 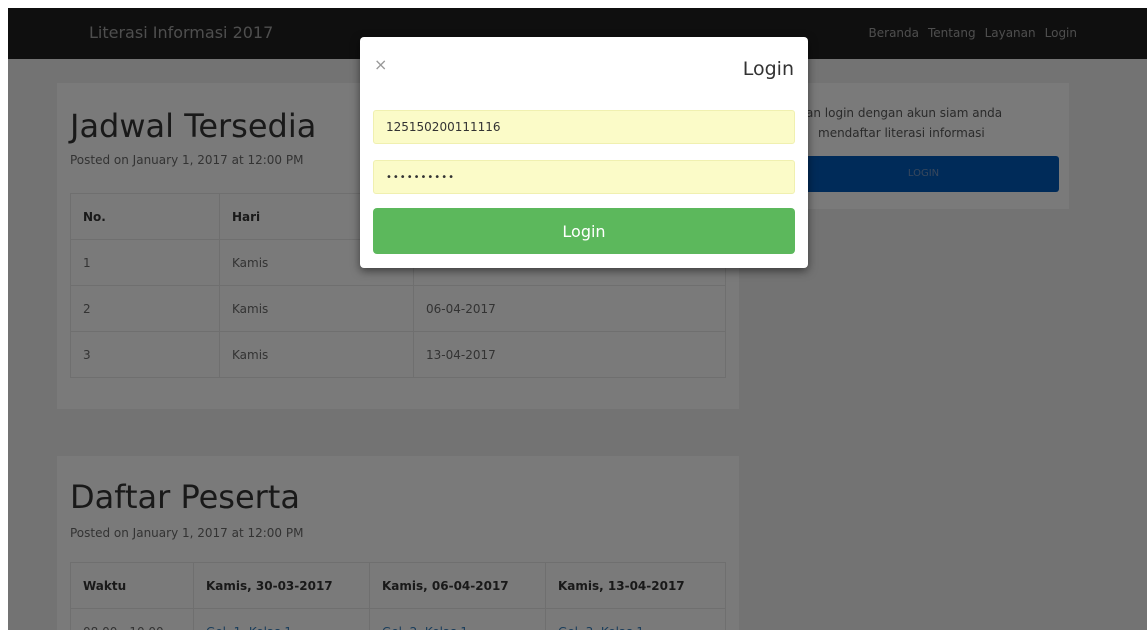 I want to click on login-button: Login, so click(x=584, y=231).